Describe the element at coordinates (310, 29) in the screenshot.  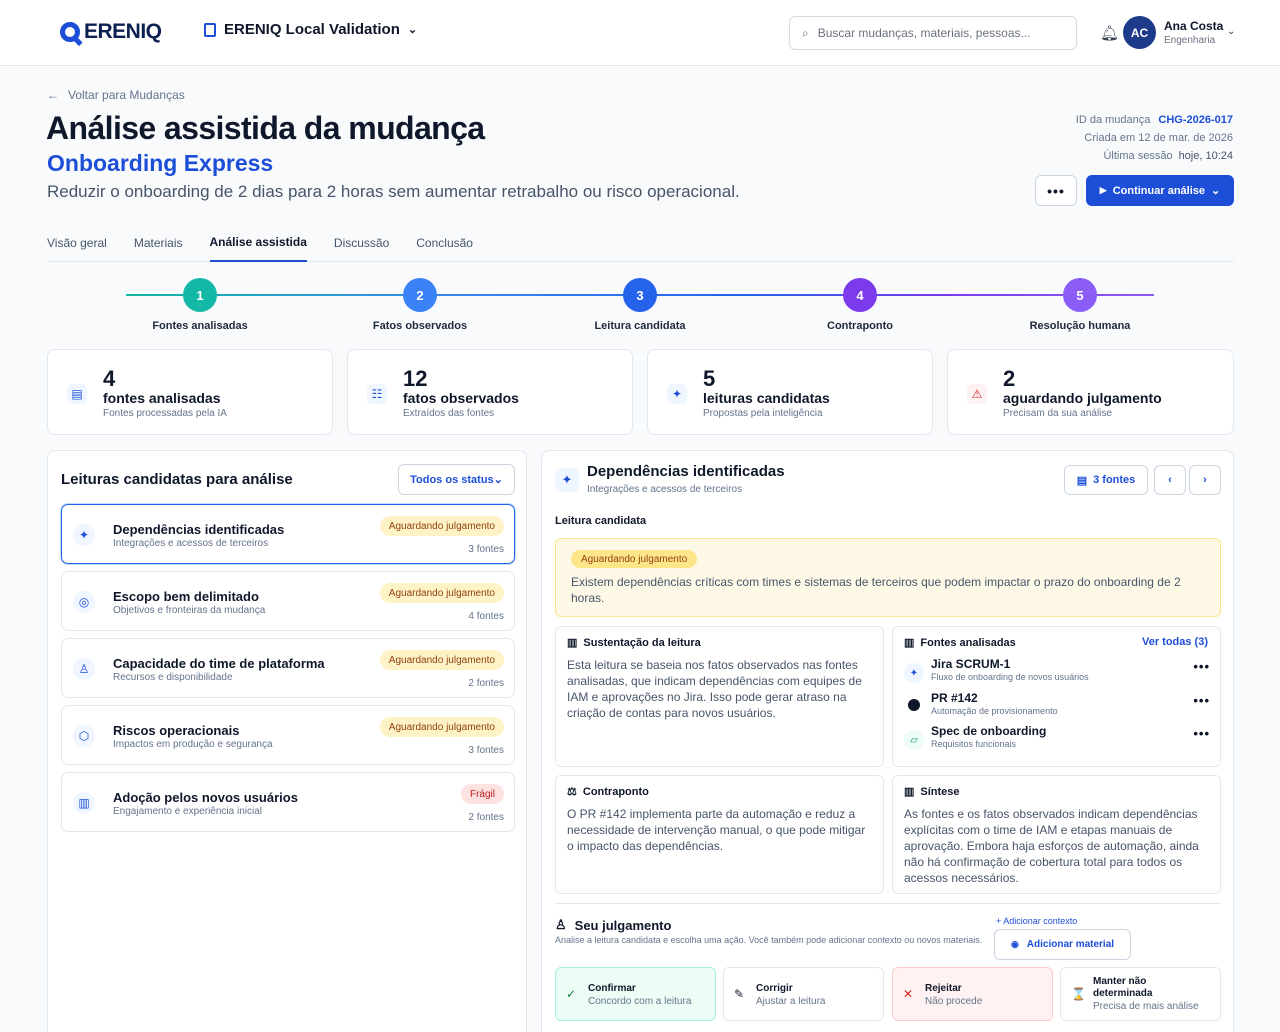
I see `workspace-selector: ERENIQ Local Validation ⌄` at that location.